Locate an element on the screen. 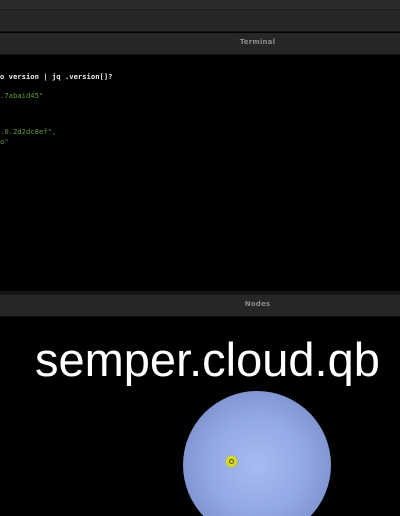 The width and height of the screenshot is (400, 516). terminal-command-line: o version | jq .version[]? is located at coordinates (56, 76).